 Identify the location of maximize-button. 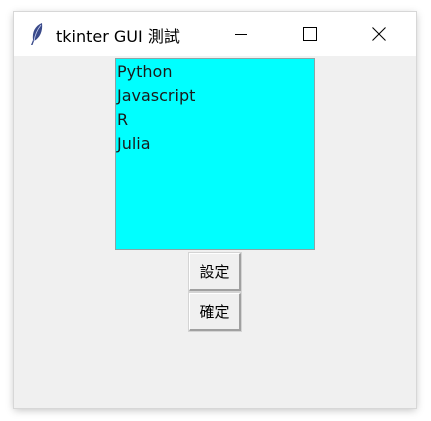
(310, 34).